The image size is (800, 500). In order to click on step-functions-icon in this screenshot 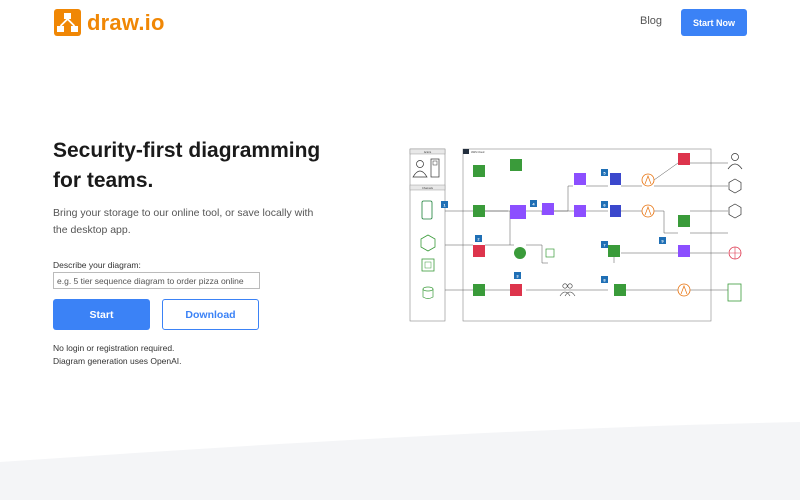, I will do `click(580, 211)`.